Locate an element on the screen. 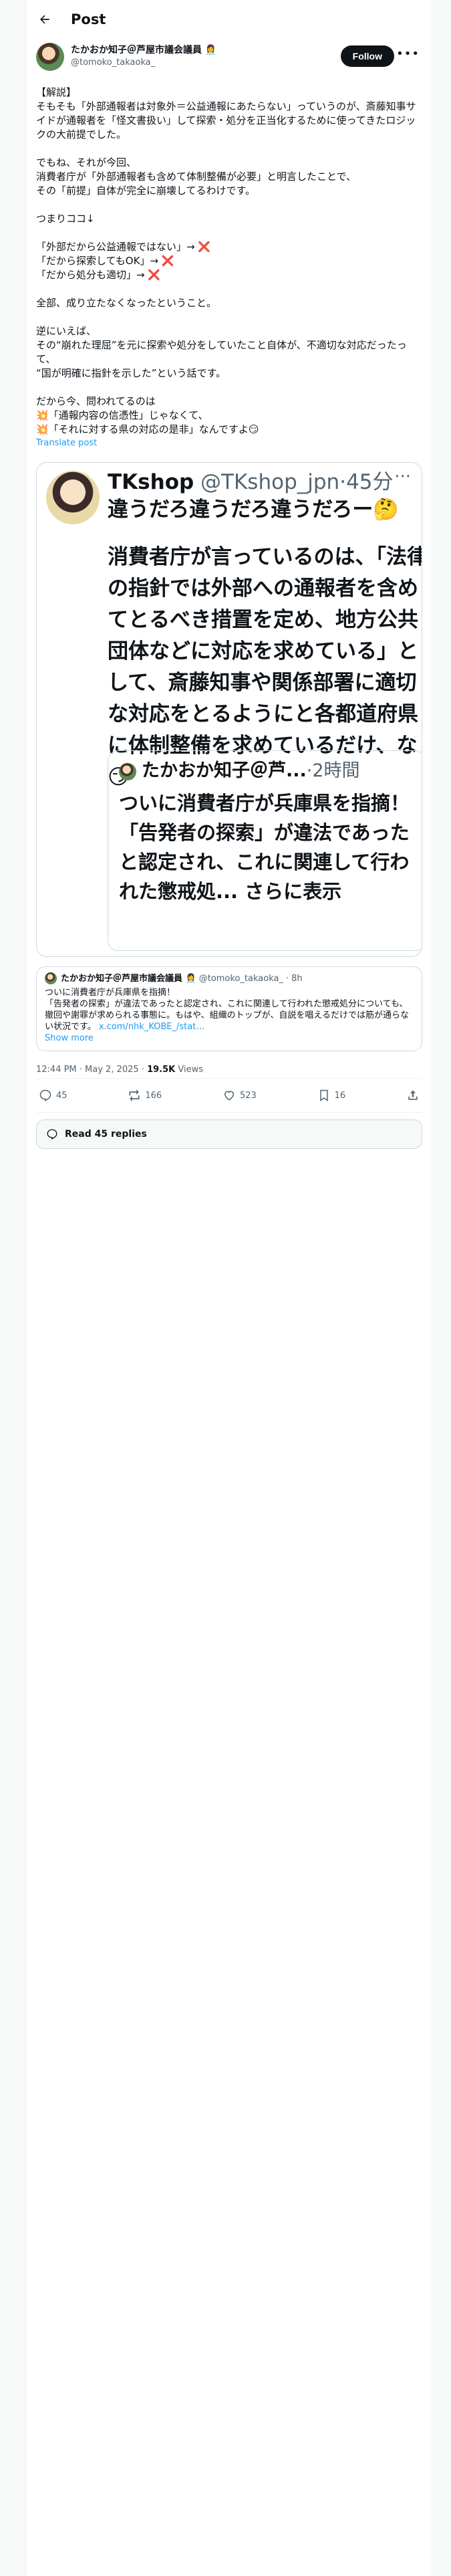 The height and width of the screenshot is (2576, 451). post-timestamp: 12:44 PM · May 2, 2025 · is located at coordinates (91, 1070).